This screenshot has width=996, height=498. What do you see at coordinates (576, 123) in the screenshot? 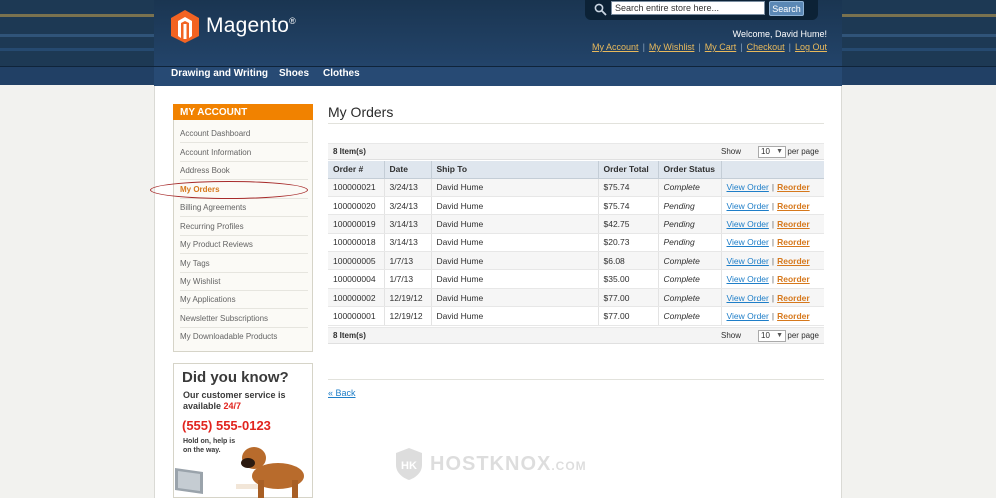
I see `title-divider` at bounding box center [576, 123].